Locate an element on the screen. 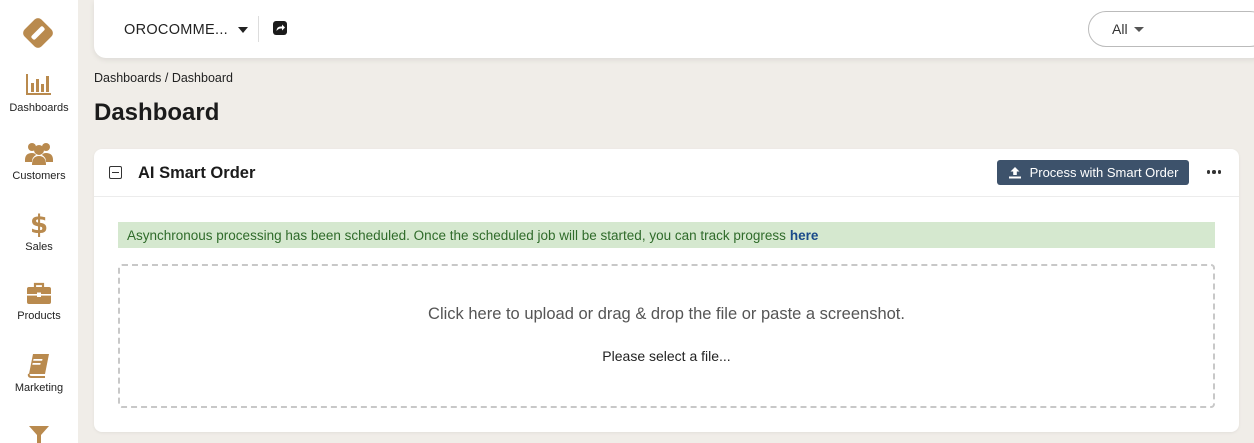  logo is located at coordinates (38, 33).